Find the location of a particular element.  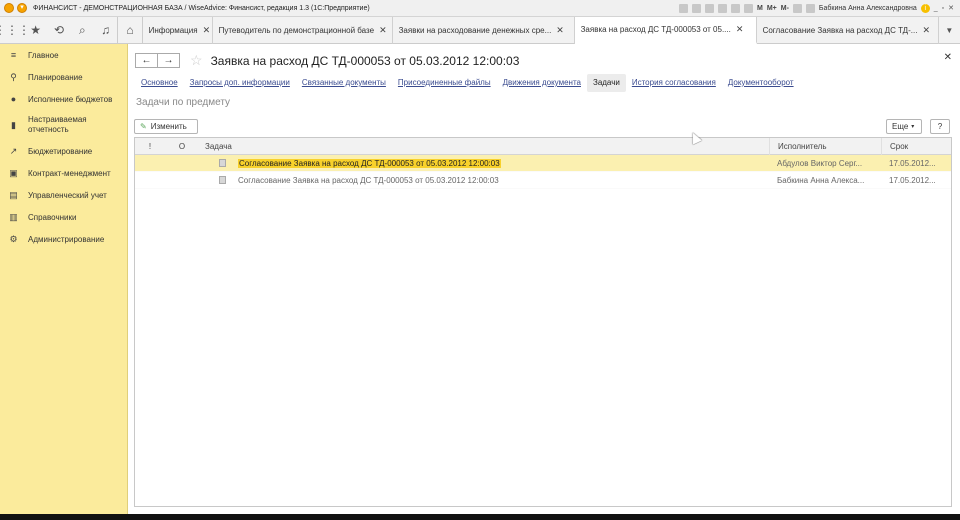

print-icon is located at coordinates (696, 8).